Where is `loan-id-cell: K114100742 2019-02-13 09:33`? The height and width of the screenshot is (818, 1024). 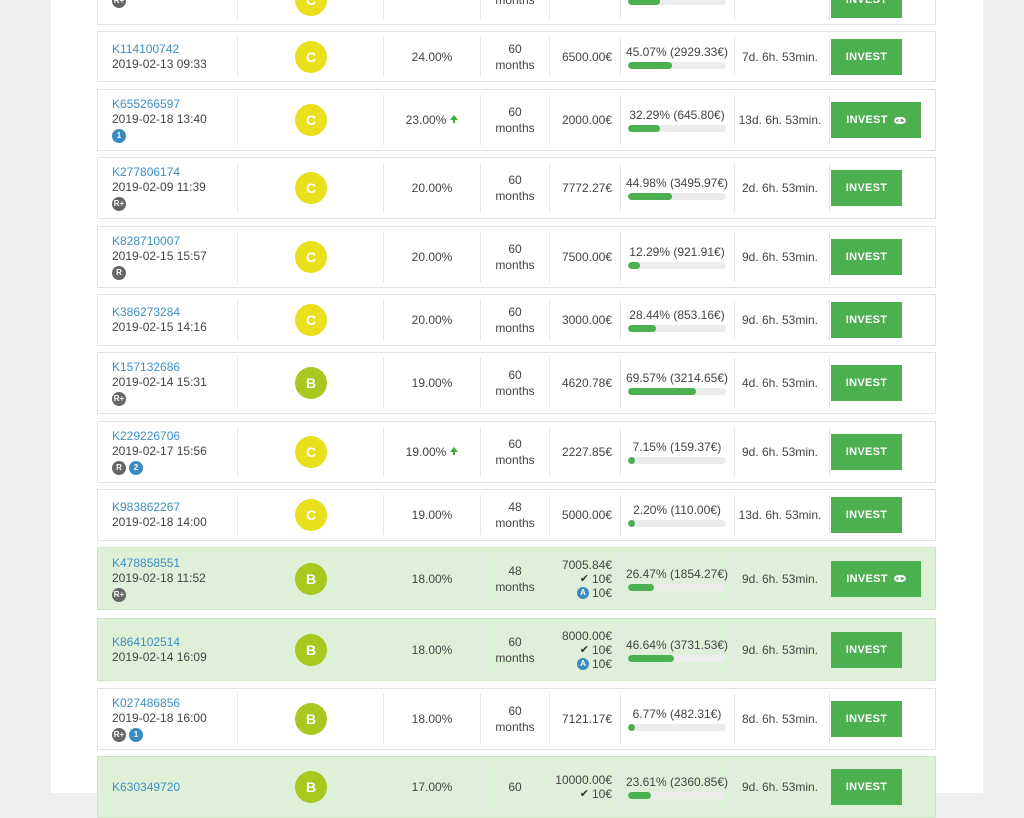
loan-id-cell: K114100742 2019-02-13 09:33 is located at coordinates (174, 56).